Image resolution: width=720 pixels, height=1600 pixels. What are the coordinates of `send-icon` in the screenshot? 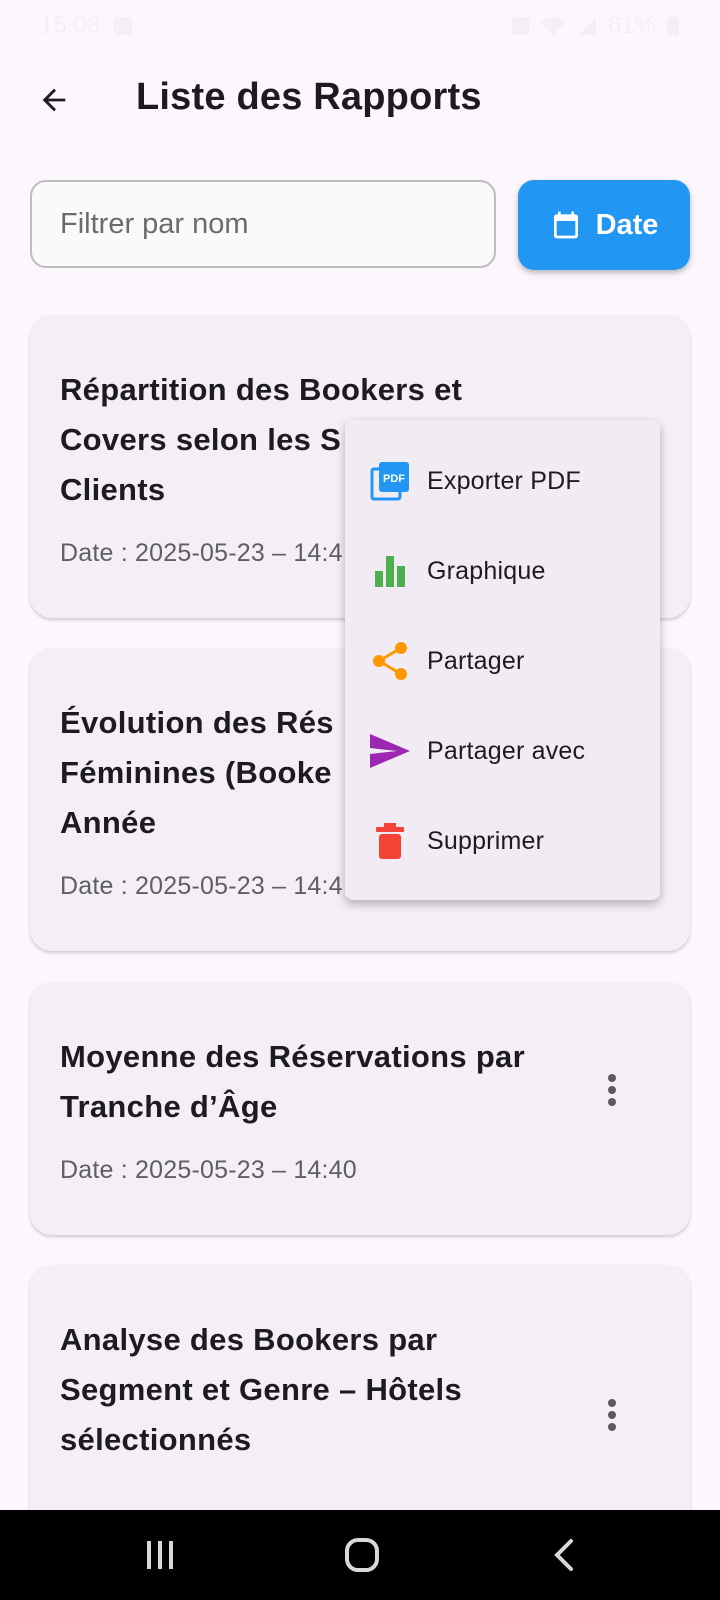 It's located at (390, 751).